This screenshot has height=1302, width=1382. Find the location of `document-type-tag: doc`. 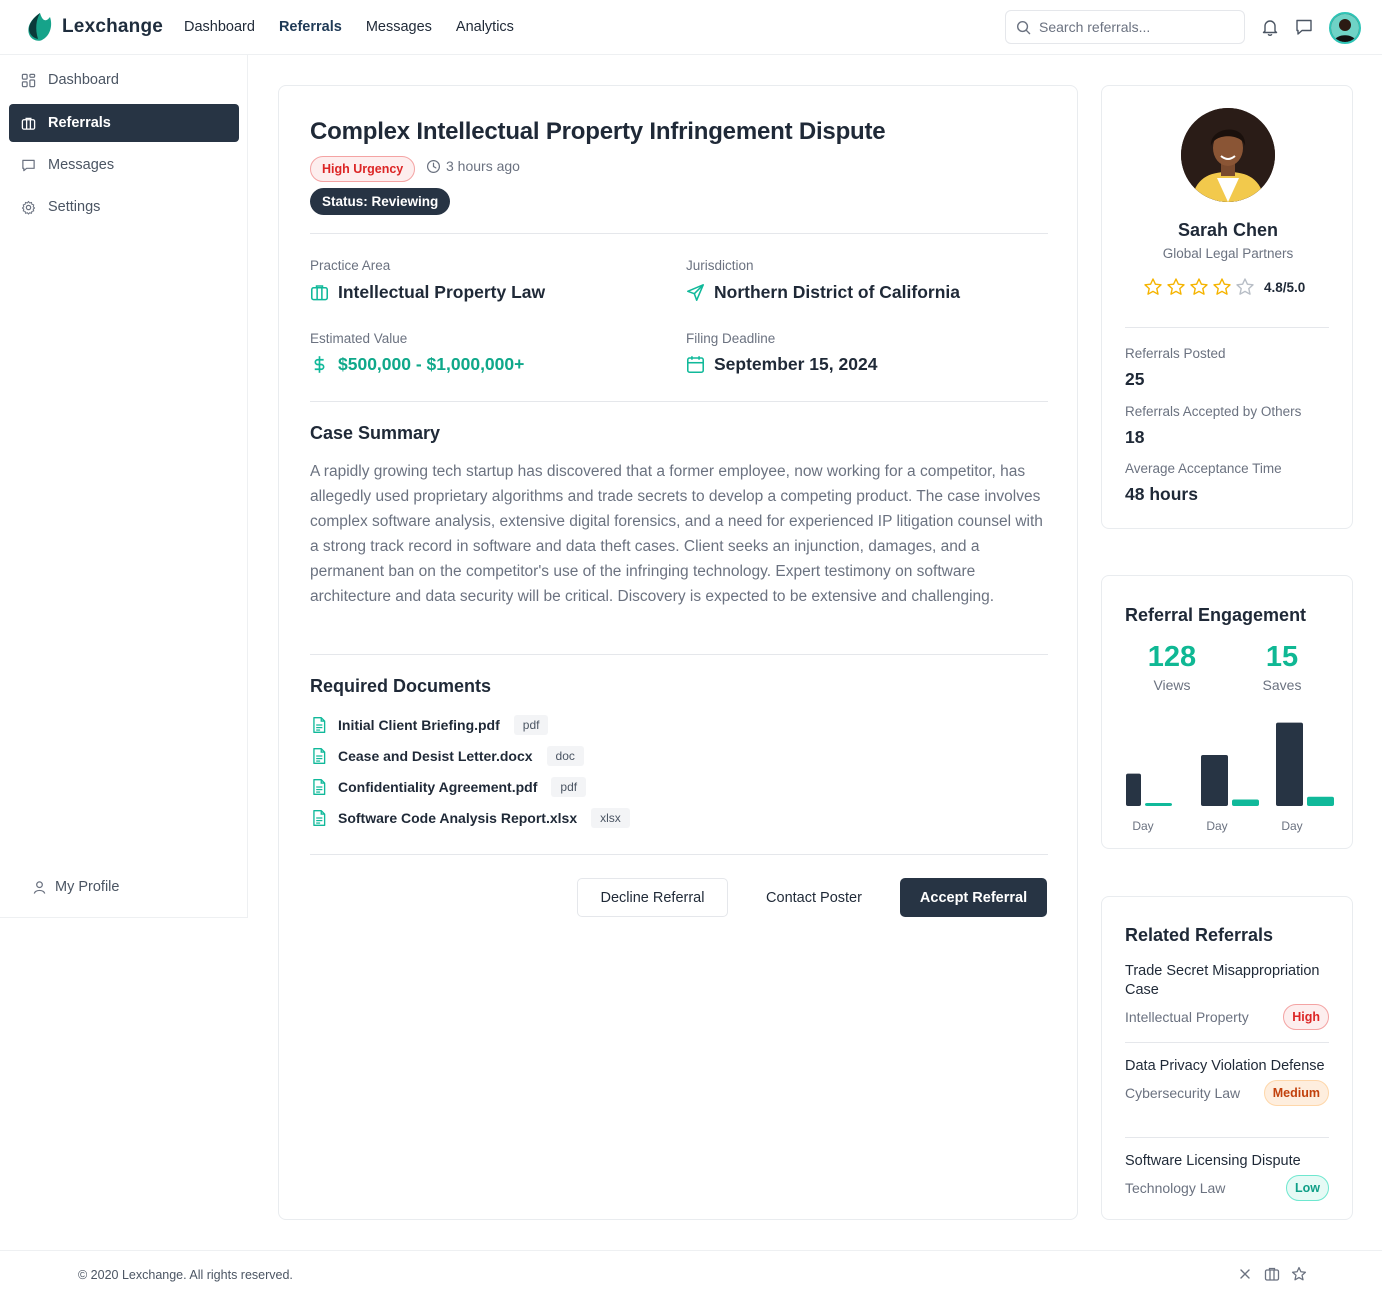

document-type-tag: doc is located at coordinates (565, 755).